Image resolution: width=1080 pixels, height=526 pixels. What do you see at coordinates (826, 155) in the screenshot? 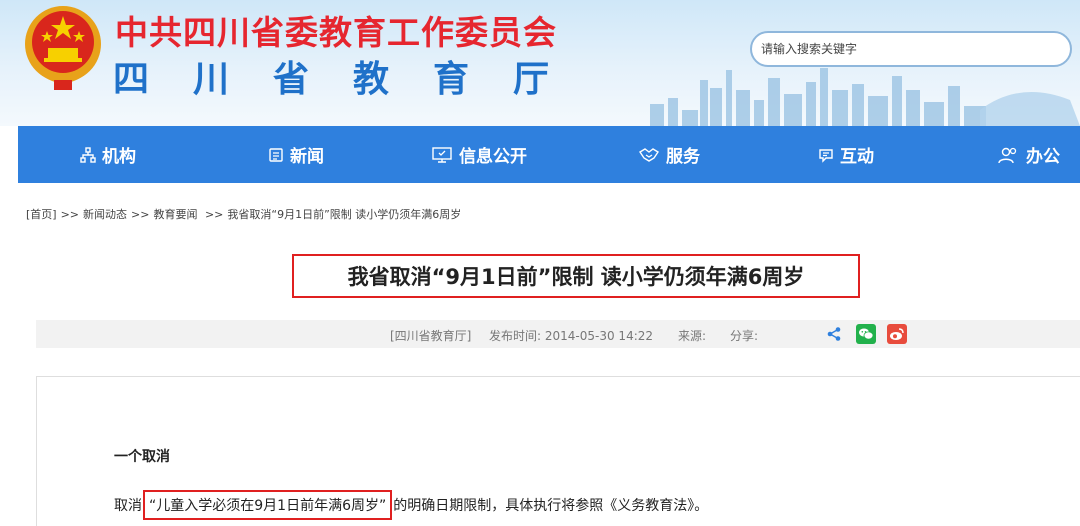
I see `chat-icon` at bounding box center [826, 155].